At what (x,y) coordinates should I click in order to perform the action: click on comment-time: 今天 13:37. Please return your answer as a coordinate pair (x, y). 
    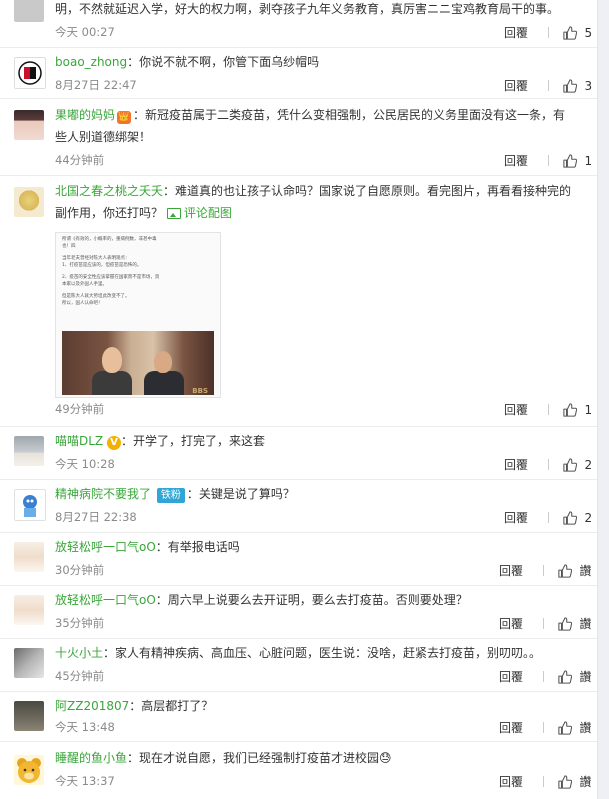
    Looking at the image, I should click on (85, 781).